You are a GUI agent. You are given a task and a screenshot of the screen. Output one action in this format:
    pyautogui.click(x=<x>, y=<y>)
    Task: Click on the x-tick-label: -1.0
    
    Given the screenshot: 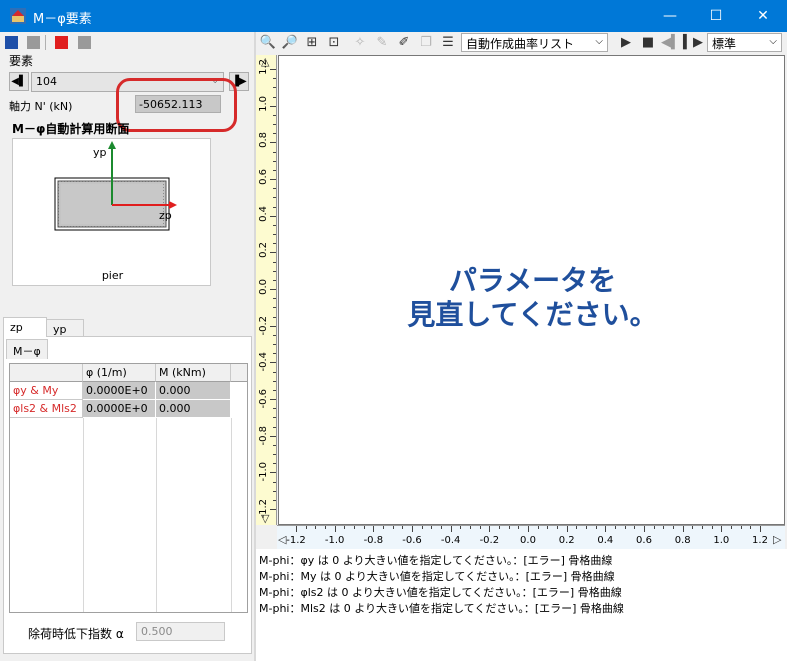 What is the action you would take?
    pyautogui.click(x=334, y=540)
    